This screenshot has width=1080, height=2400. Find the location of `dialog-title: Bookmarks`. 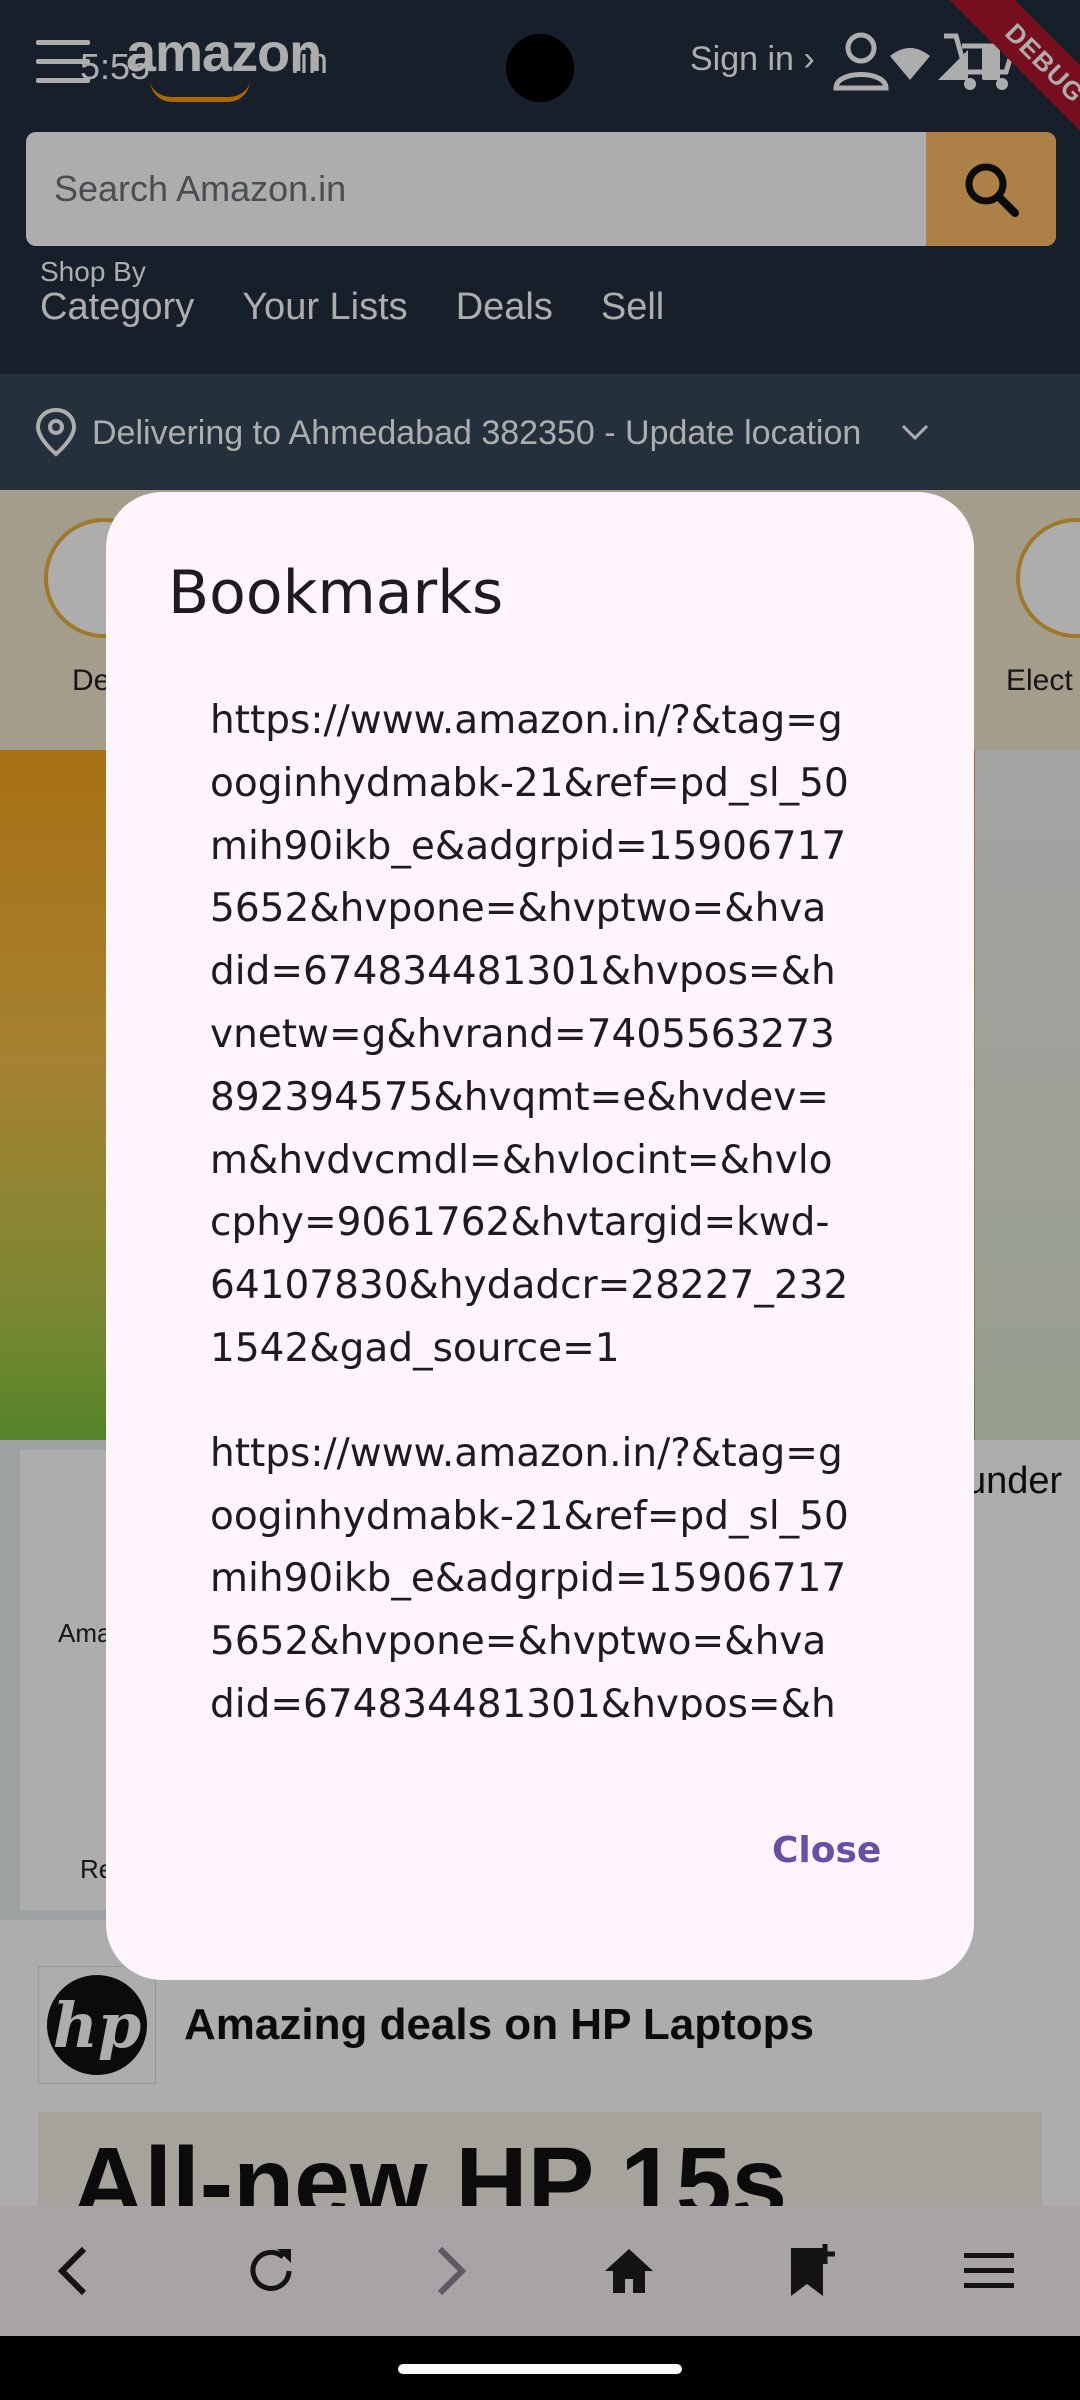

dialog-title: Bookmarks is located at coordinates (336, 593).